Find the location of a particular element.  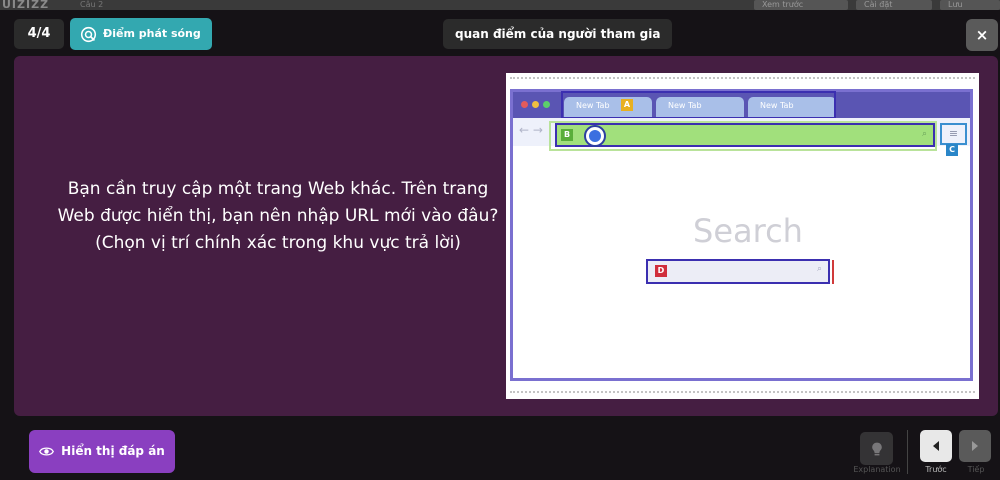

chevron-left-icon is located at coordinates (936, 446).